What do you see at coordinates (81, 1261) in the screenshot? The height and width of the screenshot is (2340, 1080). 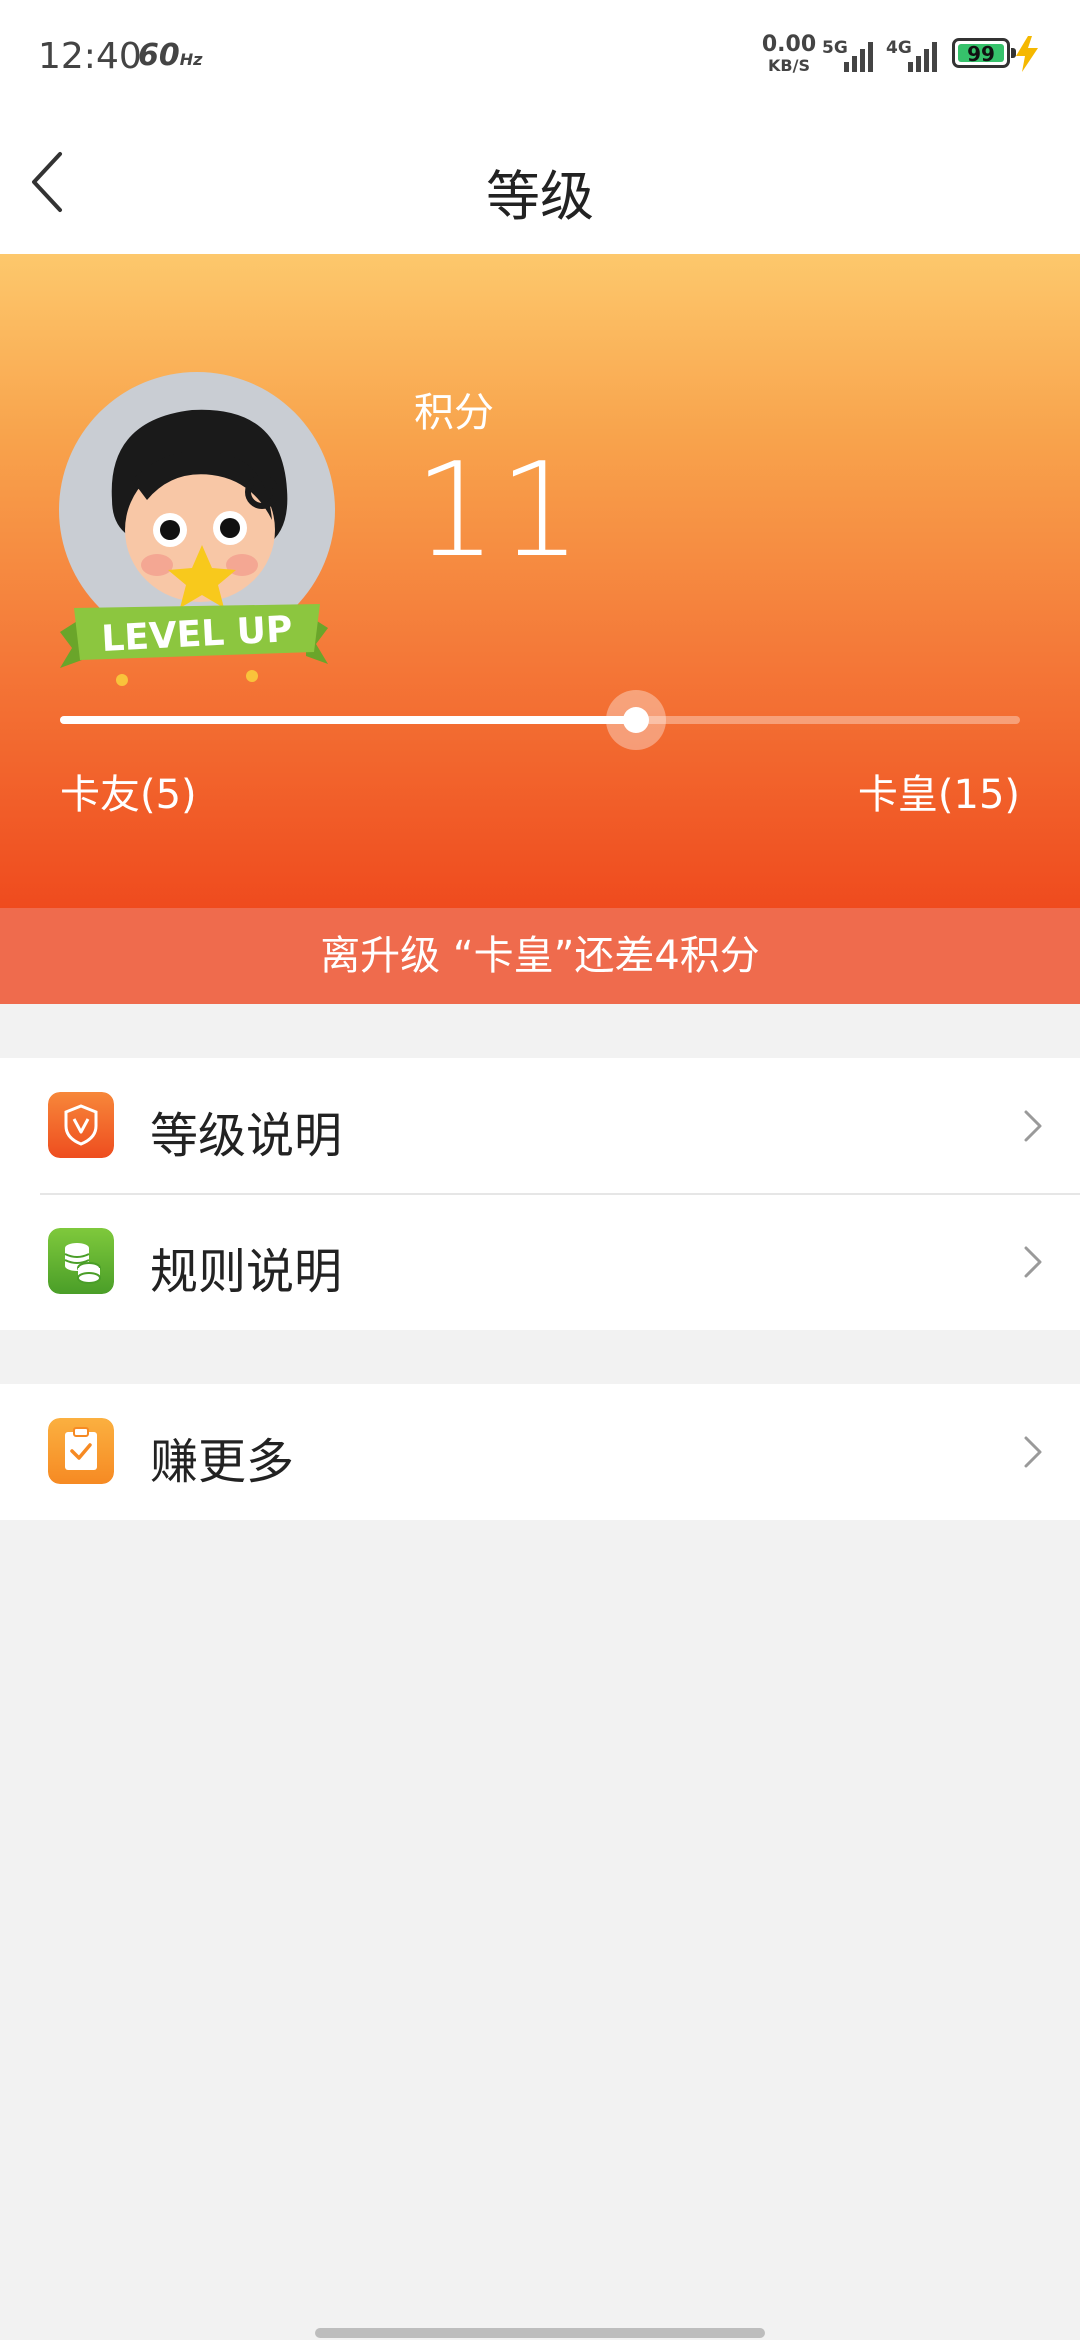 I see `coins-icon` at bounding box center [81, 1261].